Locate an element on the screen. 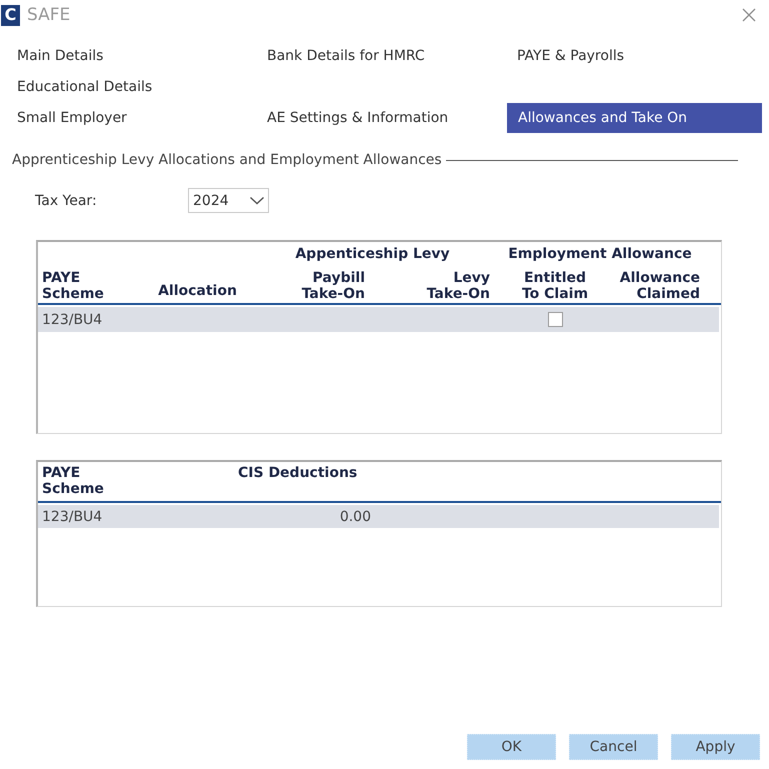  column-group-header: Employment Allowance is located at coordinates (600, 254).